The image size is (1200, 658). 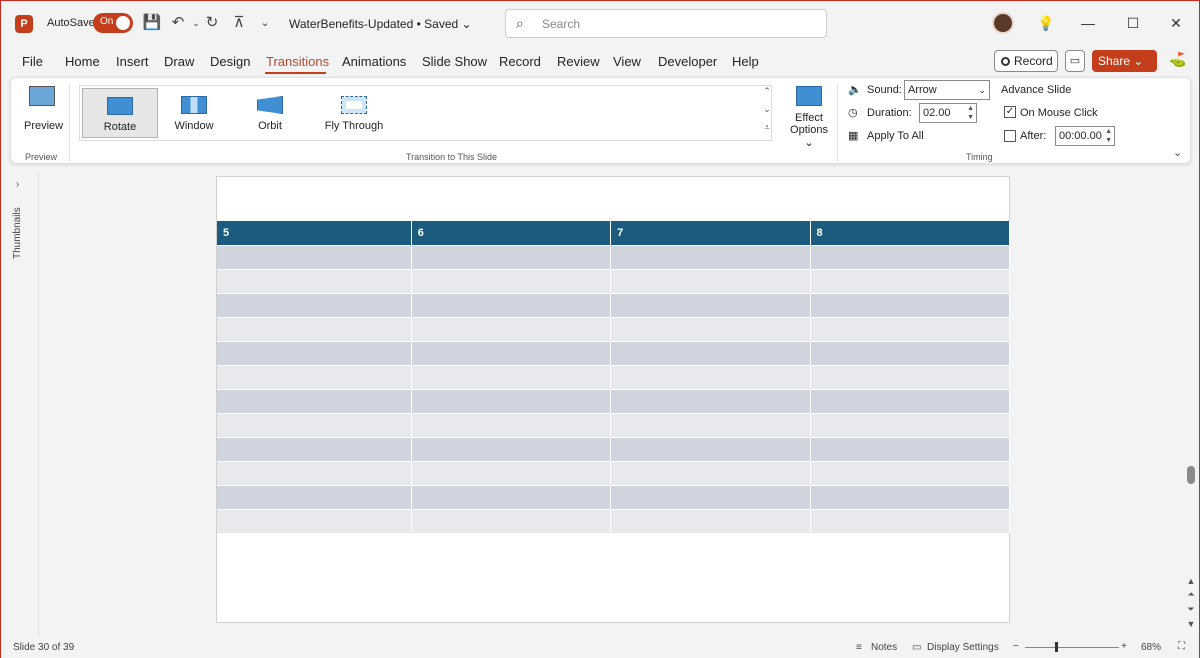 I want to click on vertical-scrollbar-thumb, so click(x=1191, y=475).